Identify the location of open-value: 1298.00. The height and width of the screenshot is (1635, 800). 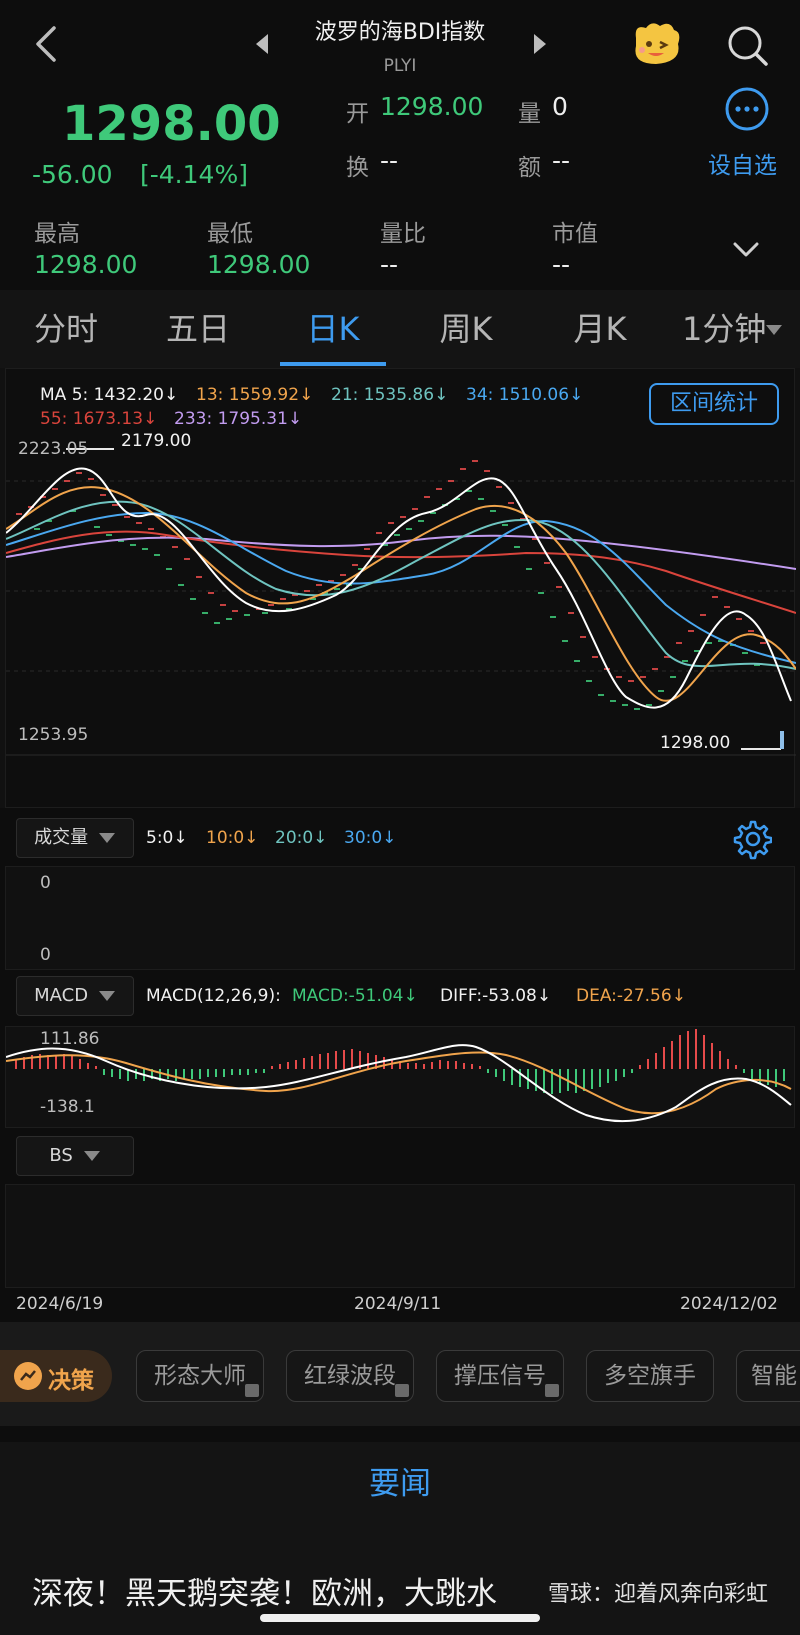
(432, 106).